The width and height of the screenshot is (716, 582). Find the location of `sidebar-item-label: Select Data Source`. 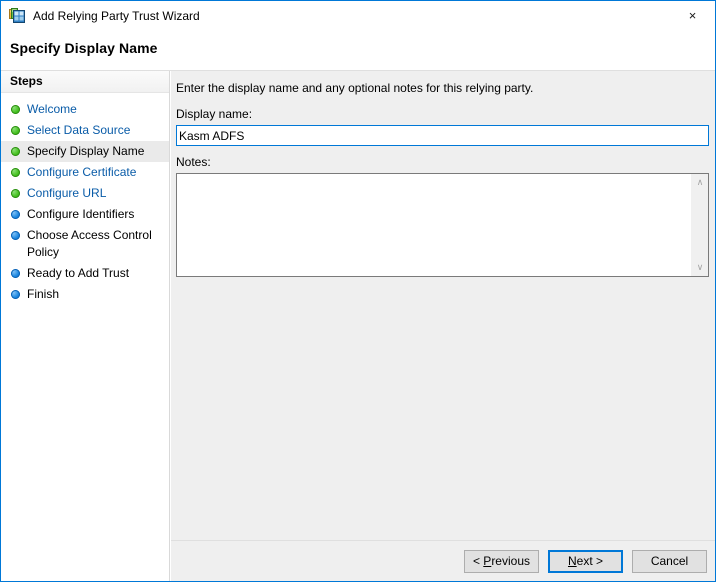

sidebar-item-label: Select Data Source is located at coordinates (79, 130).